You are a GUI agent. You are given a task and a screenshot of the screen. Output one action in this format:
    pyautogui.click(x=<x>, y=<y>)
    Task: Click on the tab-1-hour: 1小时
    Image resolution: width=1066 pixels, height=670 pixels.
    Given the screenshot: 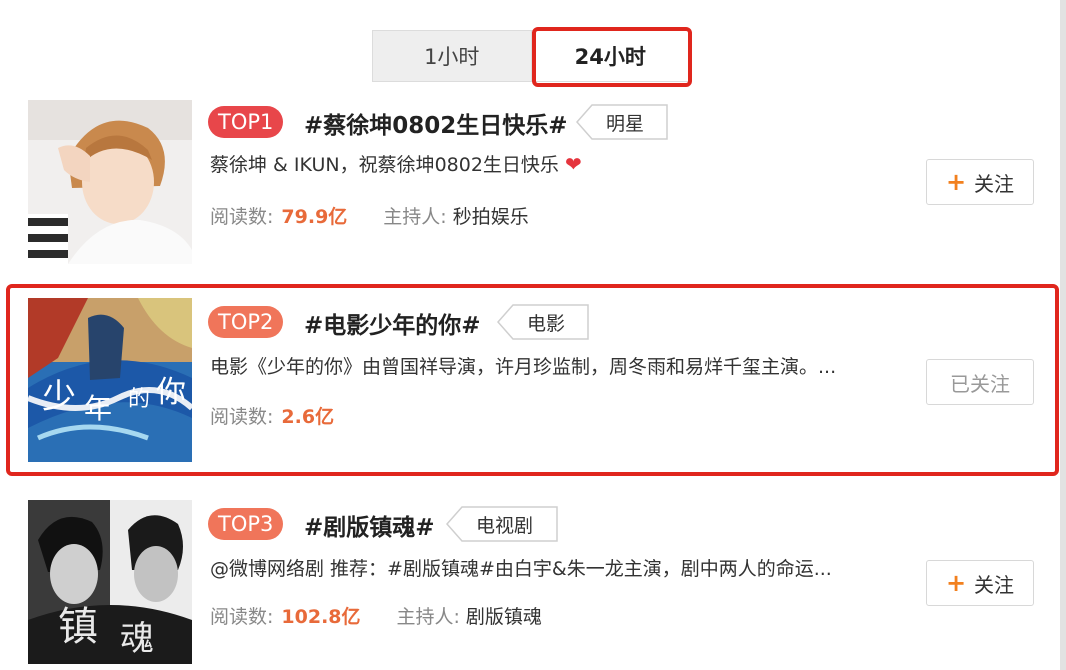 What is the action you would take?
    pyautogui.click(x=452, y=56)
    